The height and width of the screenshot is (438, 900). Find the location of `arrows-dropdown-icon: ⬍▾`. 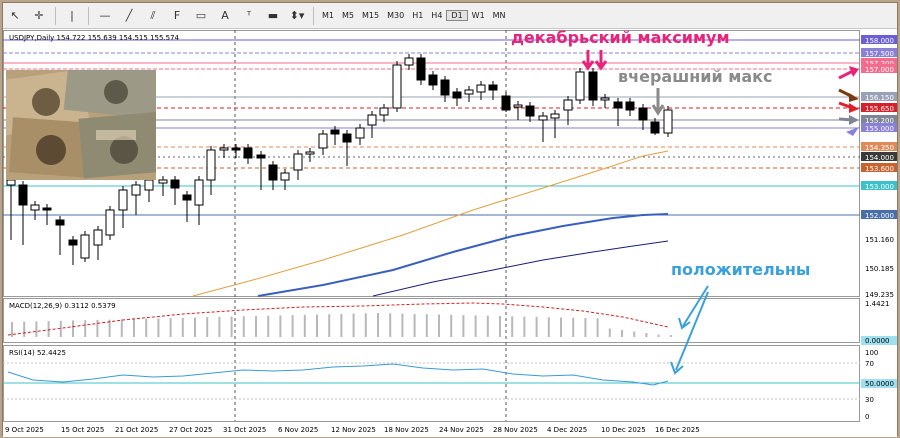

arrows-dropdown-icon: ⬍▾ is located at coordinates (297, 16).